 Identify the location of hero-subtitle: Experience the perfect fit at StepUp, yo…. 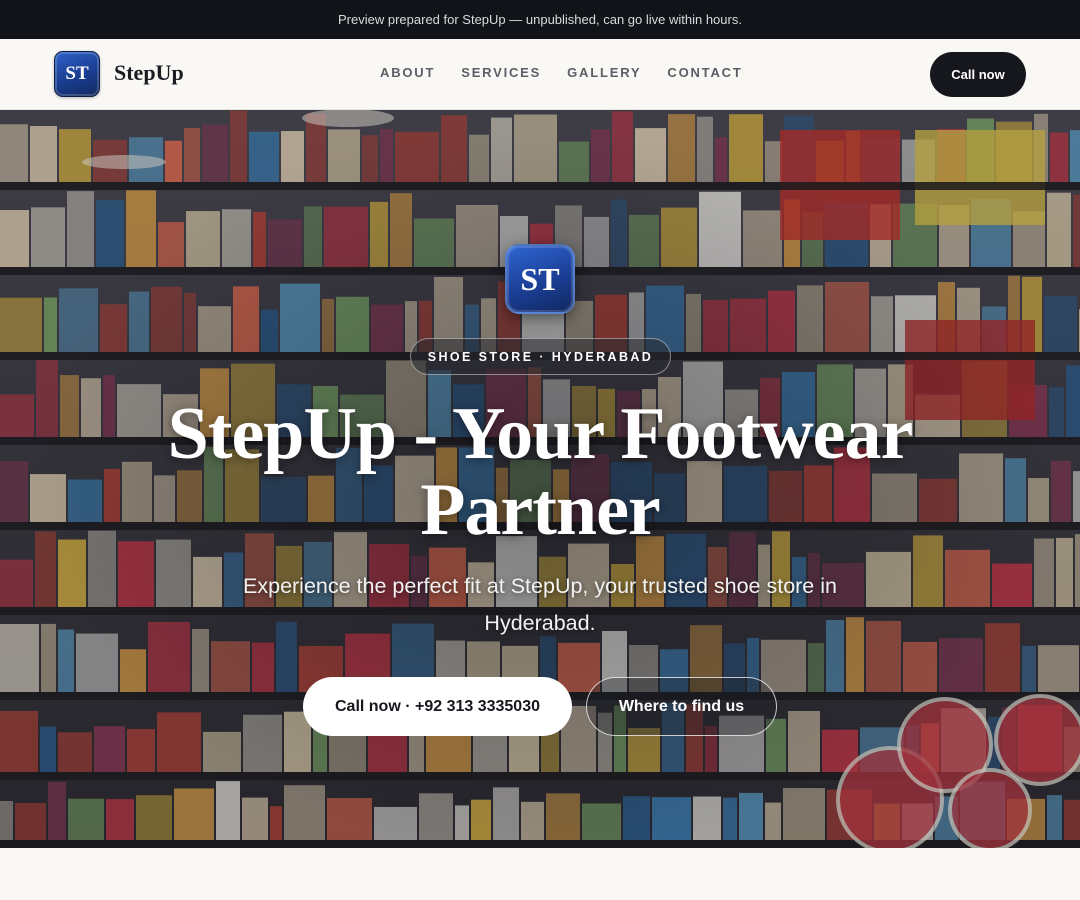
(540, 604).